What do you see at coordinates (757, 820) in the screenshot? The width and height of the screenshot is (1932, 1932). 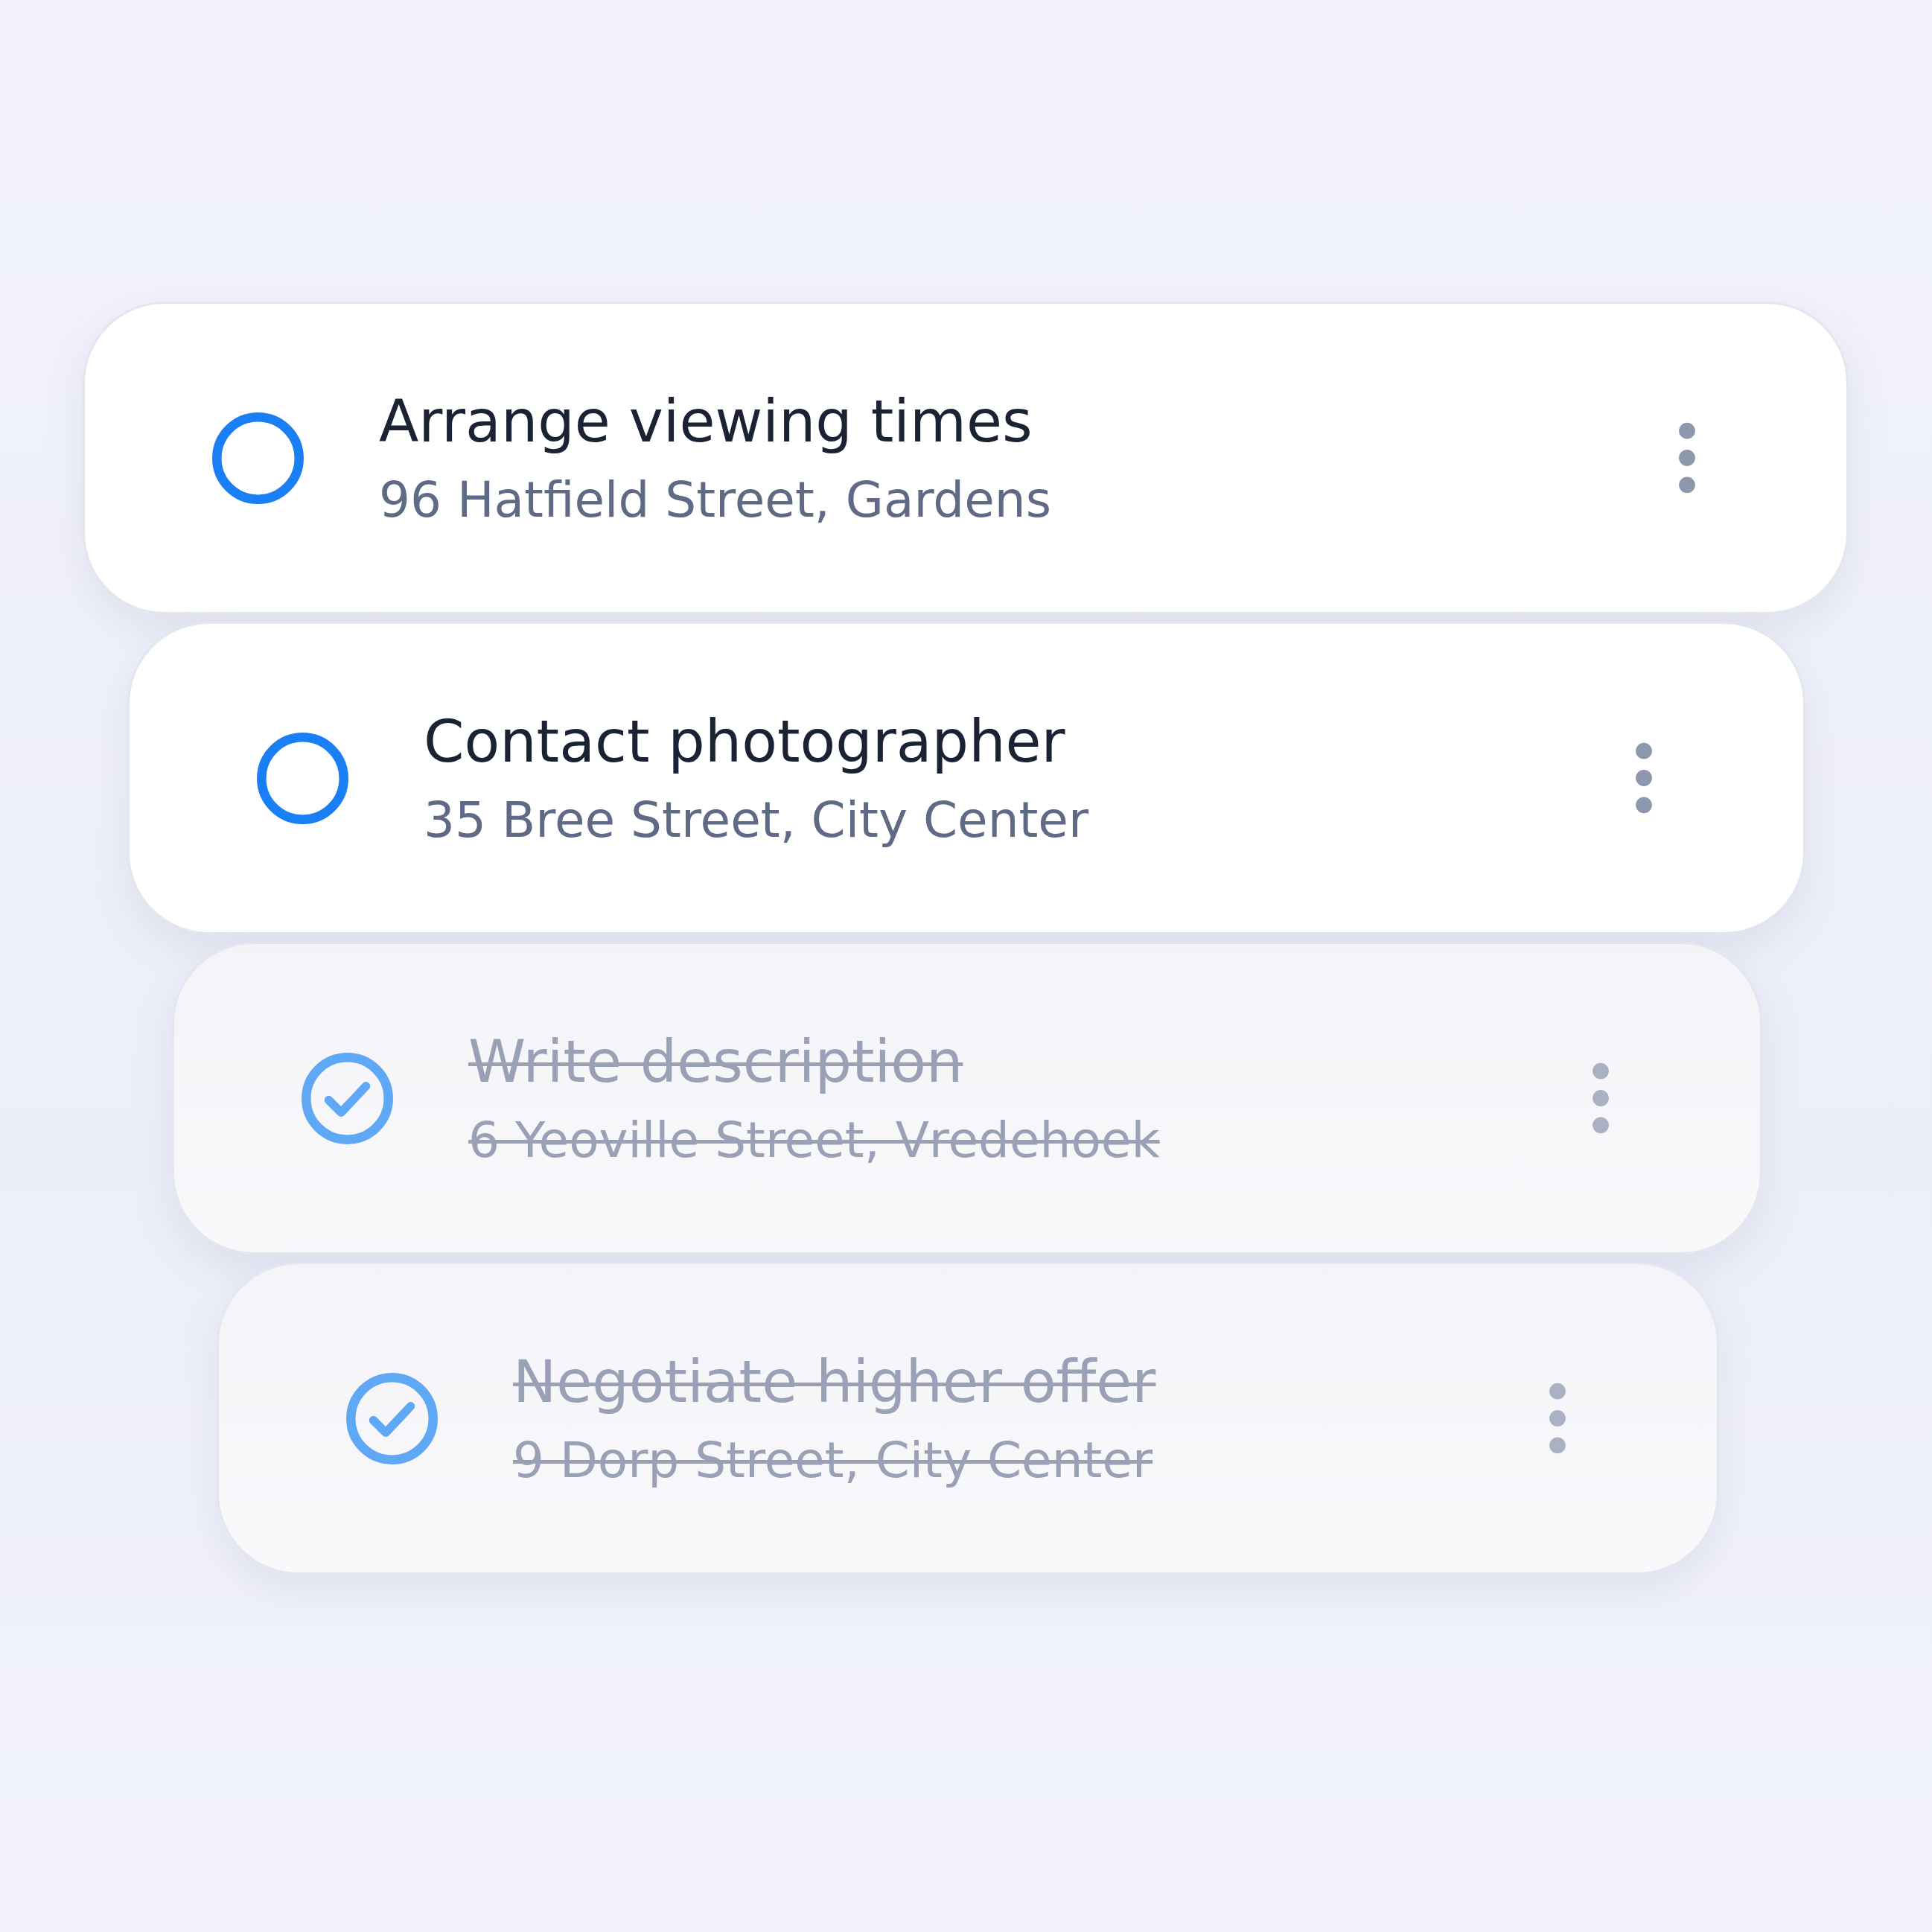 I see `task-address: 35 Bree Street, City Center` at bounding box center [757, 820].